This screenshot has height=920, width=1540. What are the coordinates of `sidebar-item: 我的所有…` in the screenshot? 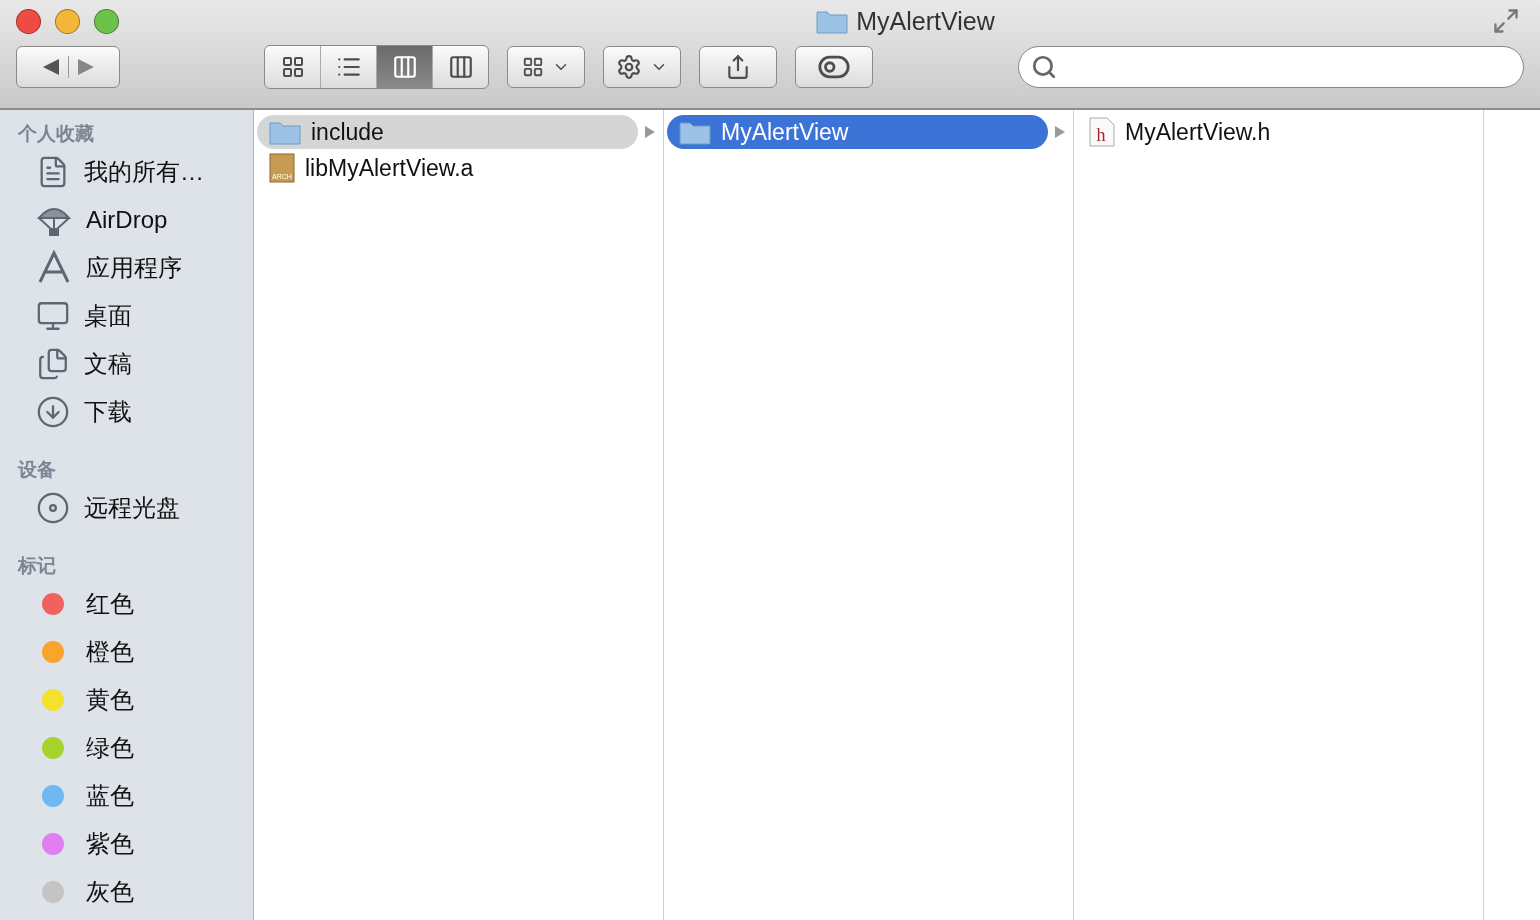 It's located at (144, 172).